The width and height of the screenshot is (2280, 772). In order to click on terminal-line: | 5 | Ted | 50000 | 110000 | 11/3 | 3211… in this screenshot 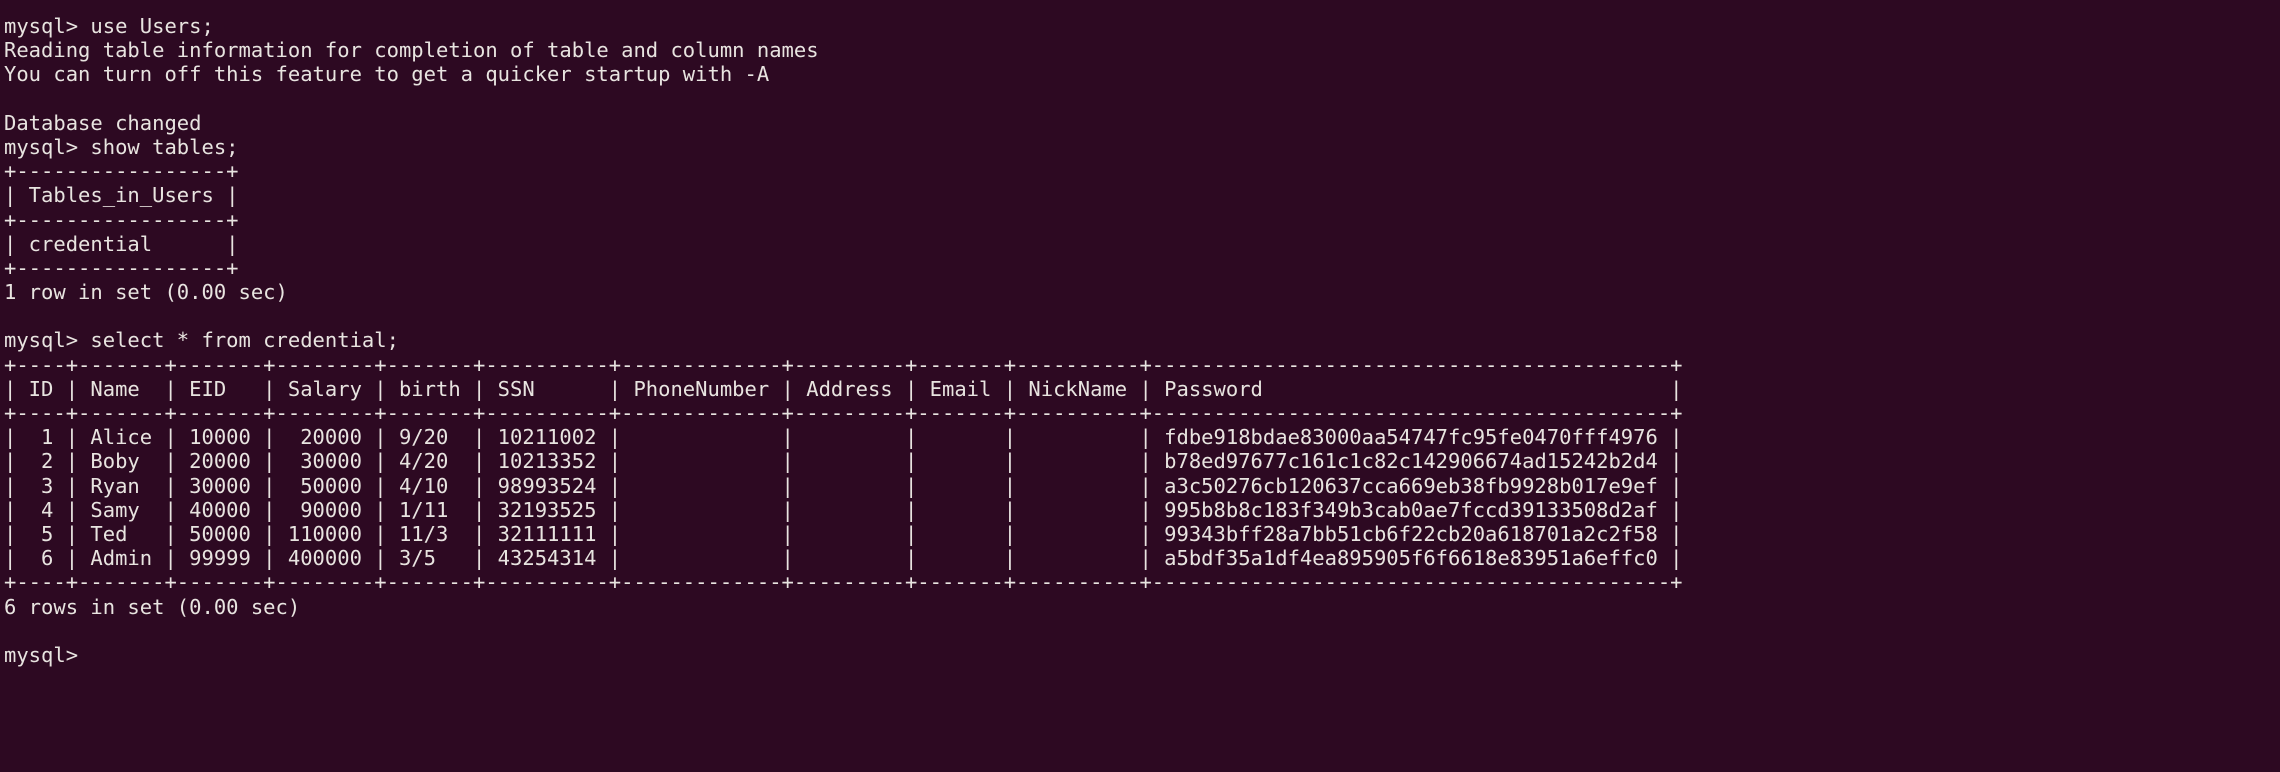, I will do `click(843, 533)`.